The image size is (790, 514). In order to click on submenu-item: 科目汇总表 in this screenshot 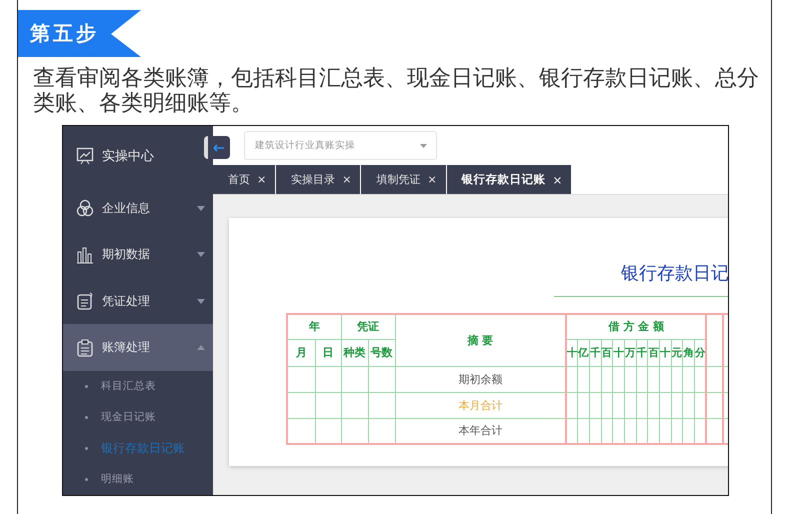, I will do `click(138, 386)`.